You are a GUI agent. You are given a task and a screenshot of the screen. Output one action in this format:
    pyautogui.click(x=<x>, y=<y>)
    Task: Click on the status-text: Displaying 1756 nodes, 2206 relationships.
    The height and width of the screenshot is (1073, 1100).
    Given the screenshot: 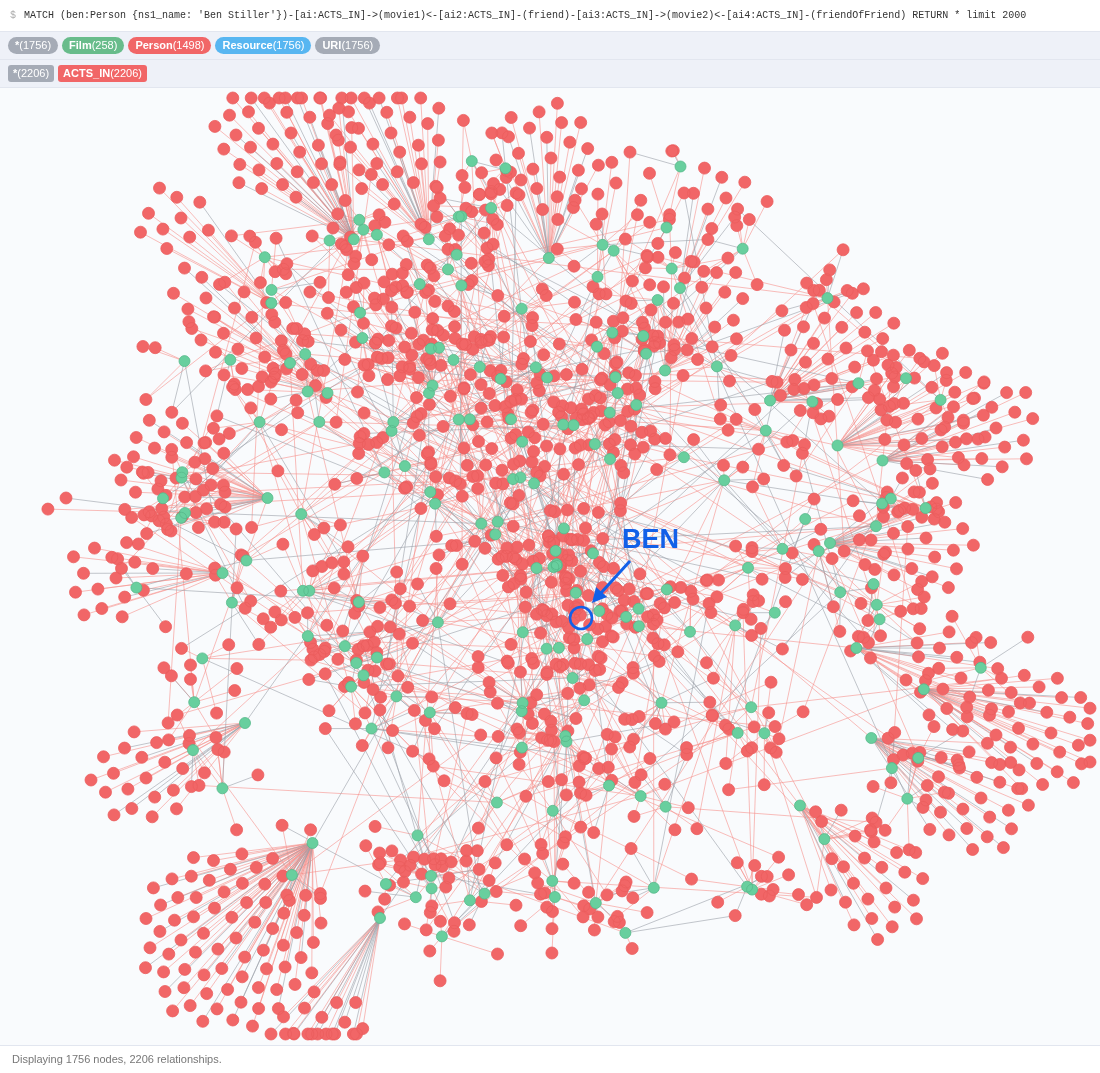 What is the action you would take?
    pyautogui.click(x=117, y=1059)
    